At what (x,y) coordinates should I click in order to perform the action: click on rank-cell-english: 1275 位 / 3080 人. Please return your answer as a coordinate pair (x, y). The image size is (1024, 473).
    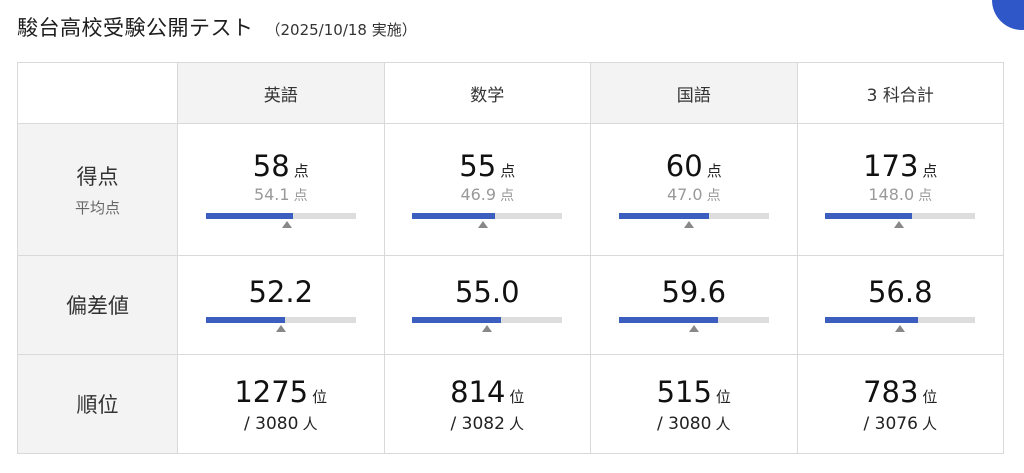
    Looking at the image, I should click on (281, 404).